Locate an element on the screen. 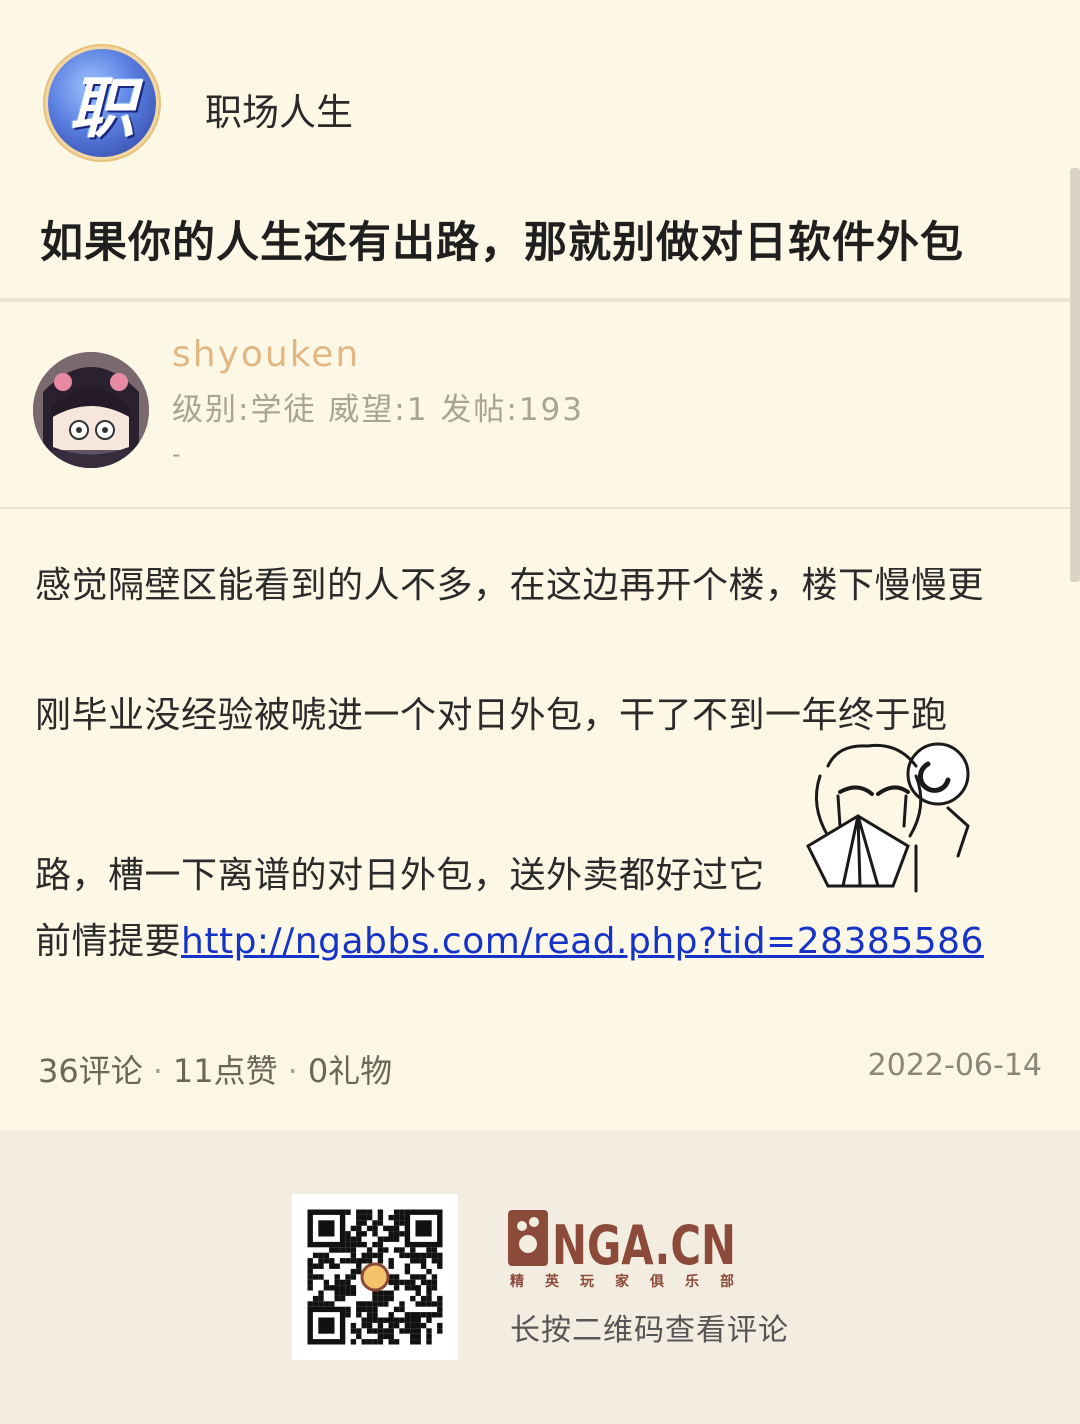 This screenshot has width=1080, height=1424. post-line-3: 路，槽一下离谱的对日外包，送外卖都好过它 is located at coordinates (400, 875).